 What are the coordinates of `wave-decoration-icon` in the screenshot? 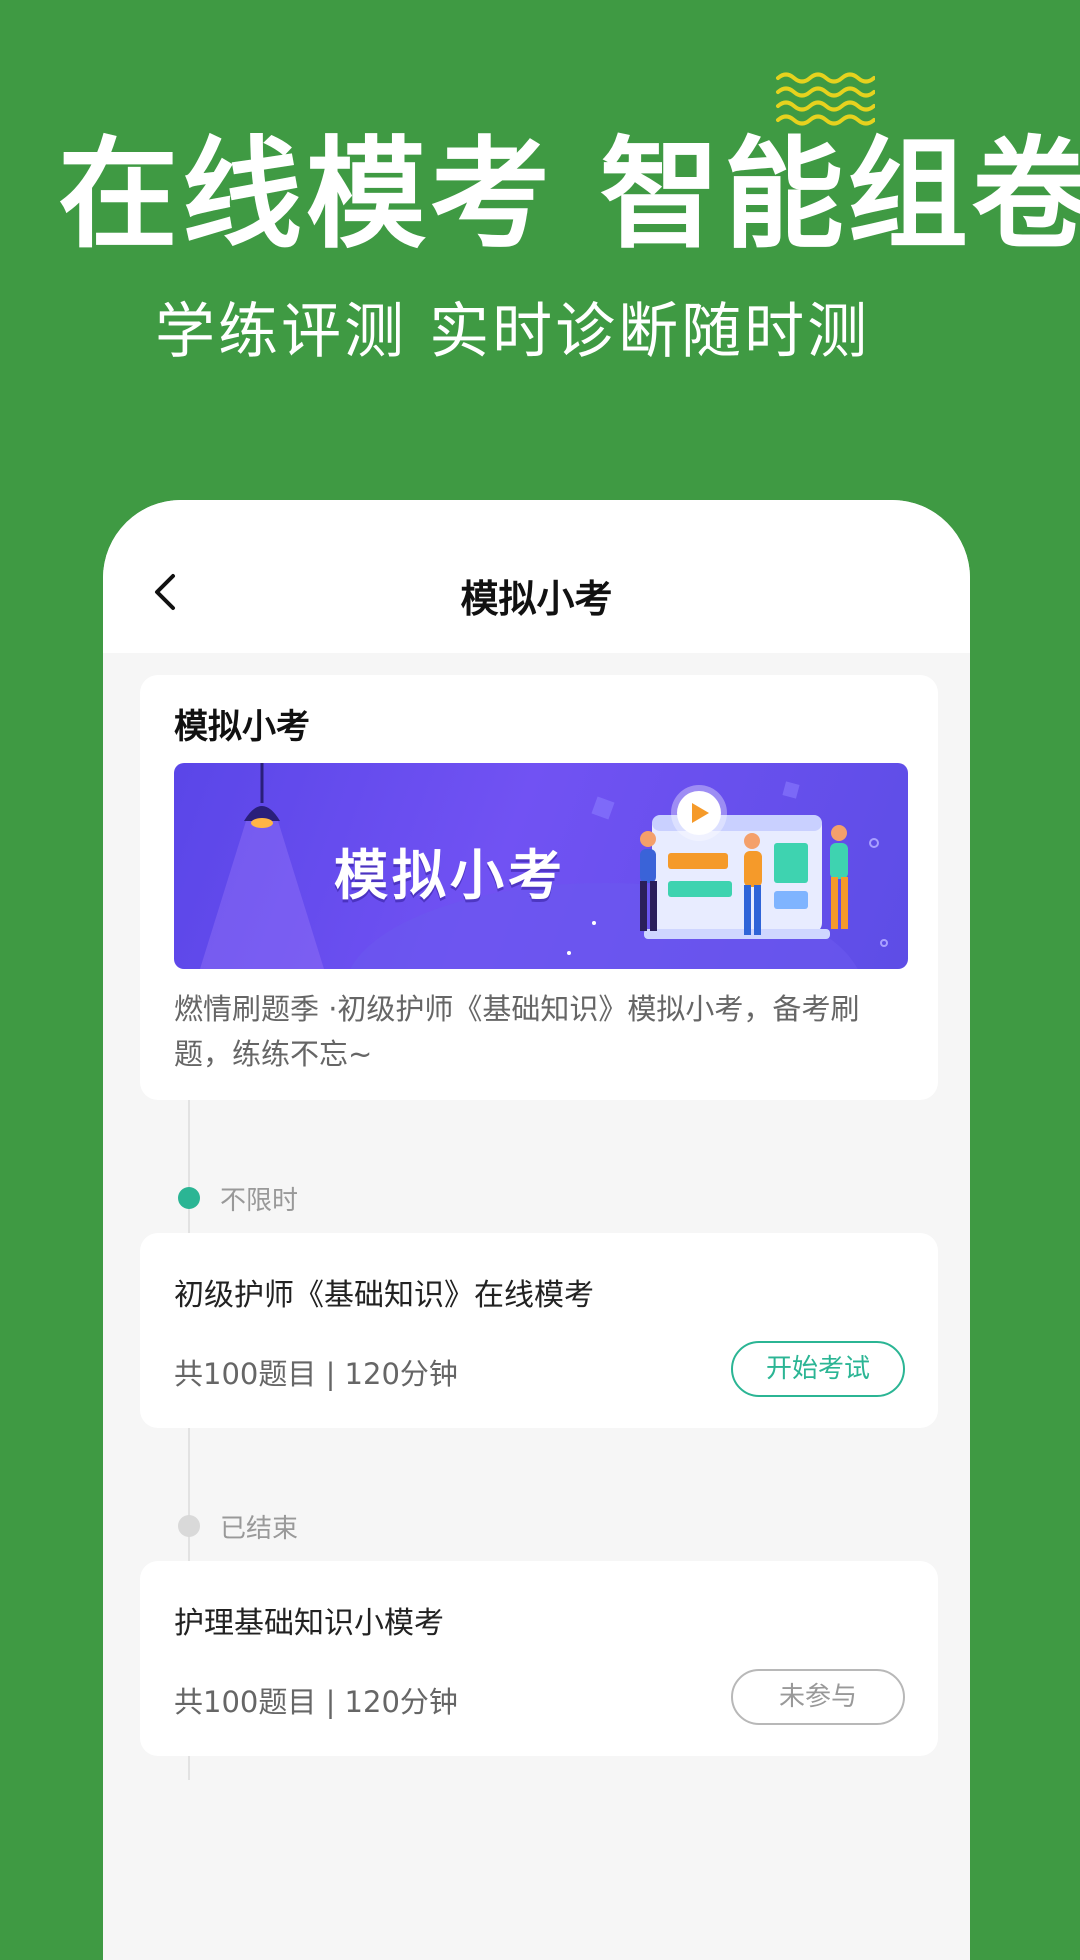 It's located at (825, 99).